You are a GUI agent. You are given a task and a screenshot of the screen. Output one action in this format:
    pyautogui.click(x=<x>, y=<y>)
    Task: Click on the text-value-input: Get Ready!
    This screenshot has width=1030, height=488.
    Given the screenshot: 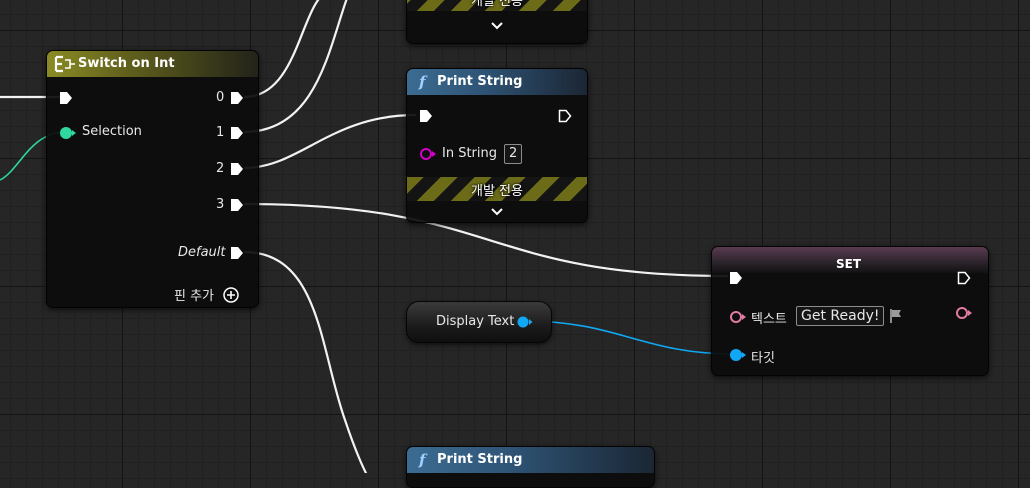 What is the action you would take?
    pyautogui.click(x=840, y=316)
    